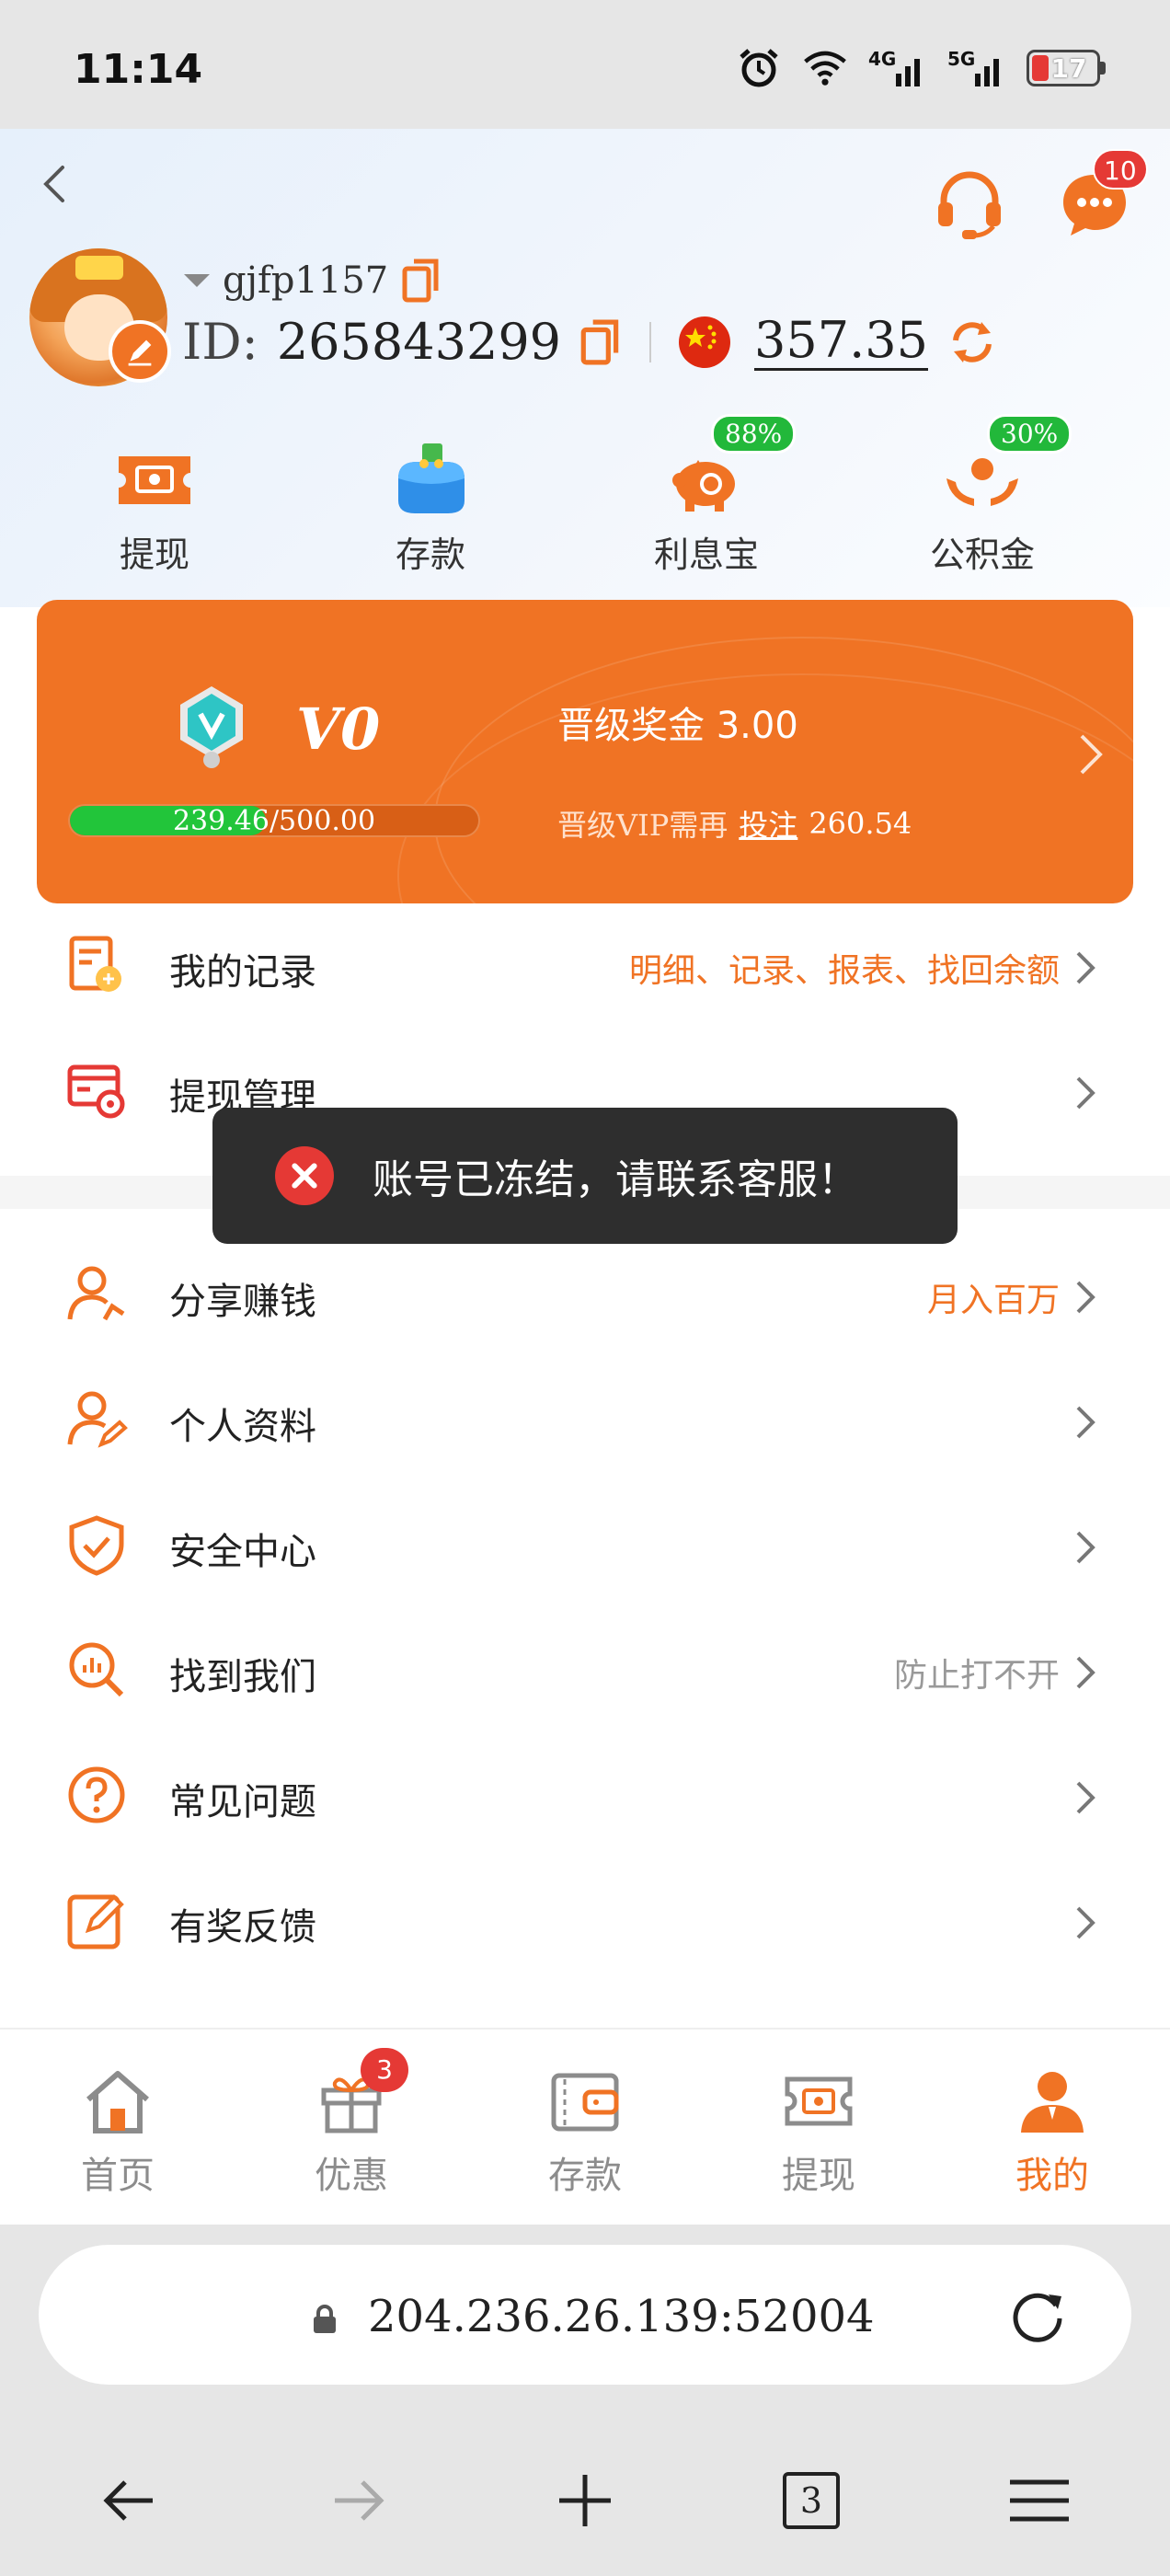 The image size is (1170, 2576). Describe the element at coordinates (600, 342) in the screenshot. I see `copy-id-icon` at that location.